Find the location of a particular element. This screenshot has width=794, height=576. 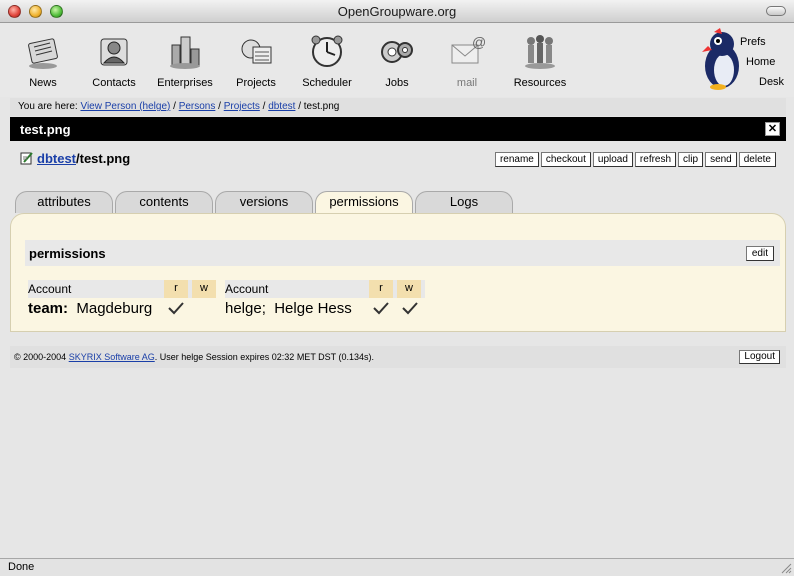

tab-attributes: attributes is located at coordinates (64, 202).